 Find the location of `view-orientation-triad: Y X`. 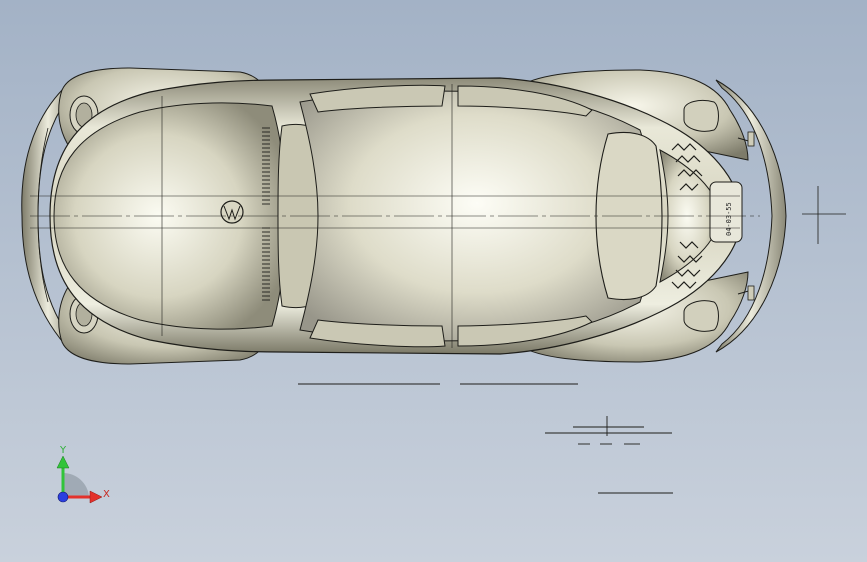

view-orientation-triad: Y X is located at coordinates (83, 474).